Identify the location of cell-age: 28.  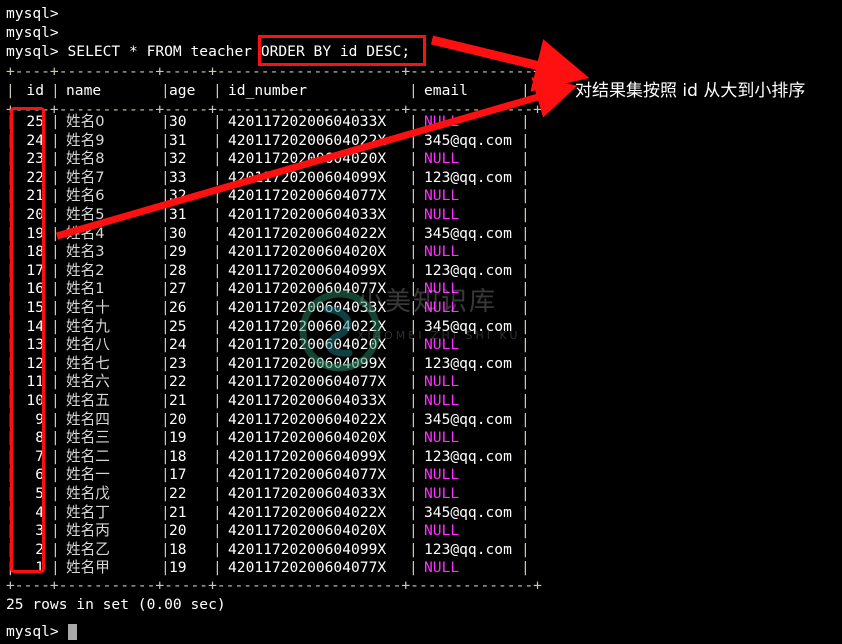
(178, 270).